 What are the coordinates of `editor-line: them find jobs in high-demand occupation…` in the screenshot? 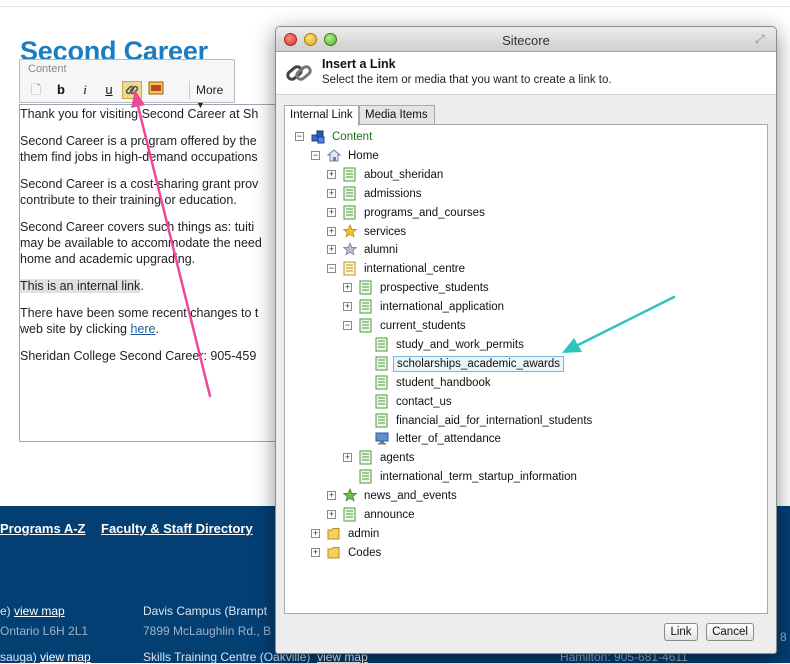 It's located at (139, 157).